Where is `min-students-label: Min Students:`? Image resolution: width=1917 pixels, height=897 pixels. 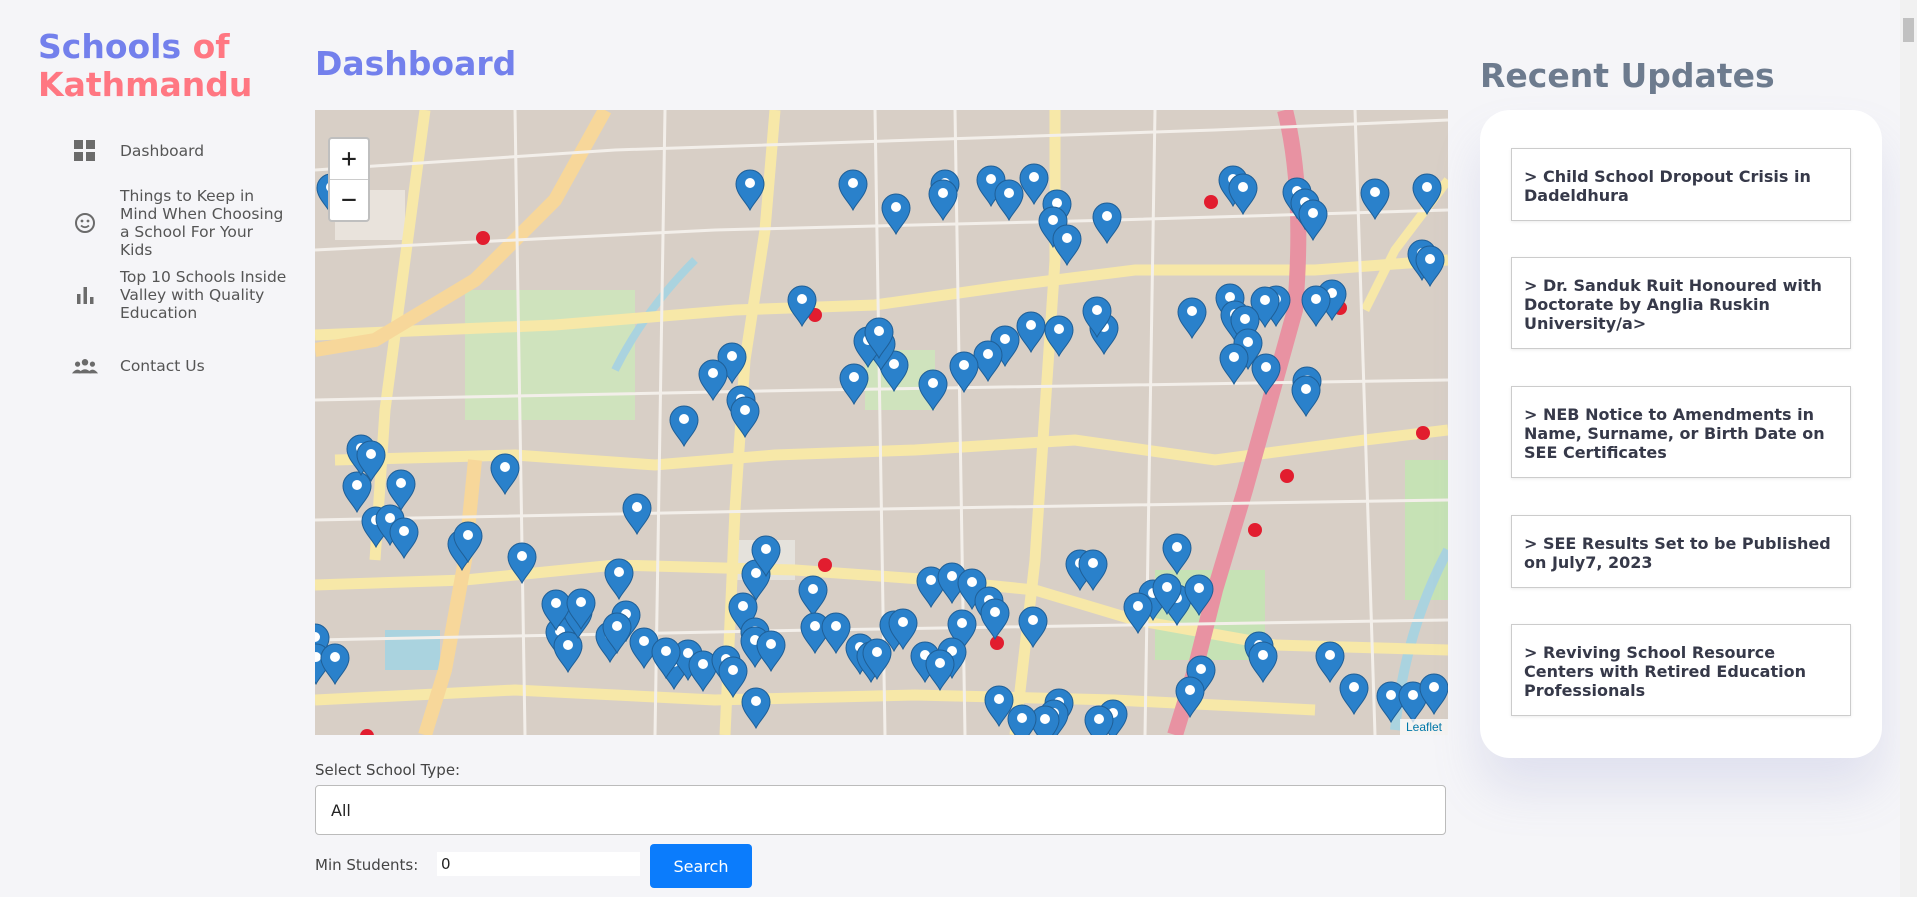 min-students-label: Min Students: is located at coordinates (367, 865).